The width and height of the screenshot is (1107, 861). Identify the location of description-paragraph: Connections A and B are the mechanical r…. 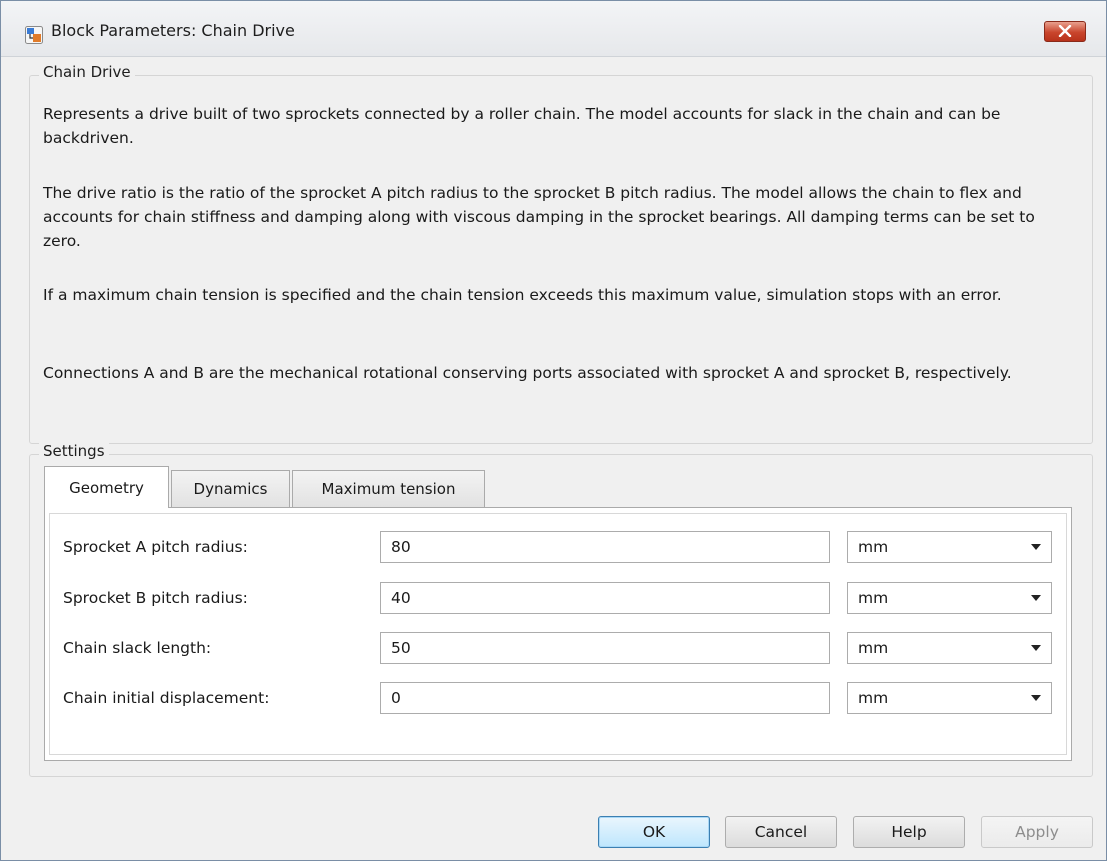
(527, 373).